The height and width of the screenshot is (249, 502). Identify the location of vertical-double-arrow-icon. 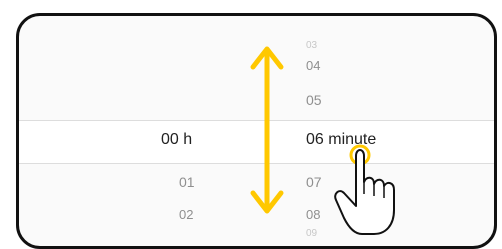
(267, 130).